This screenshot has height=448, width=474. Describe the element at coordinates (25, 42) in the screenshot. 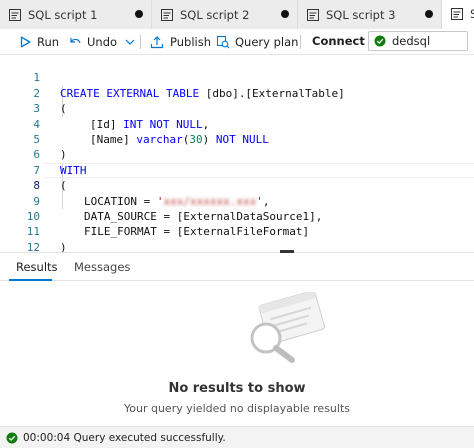

I see `run-icon` at that location.